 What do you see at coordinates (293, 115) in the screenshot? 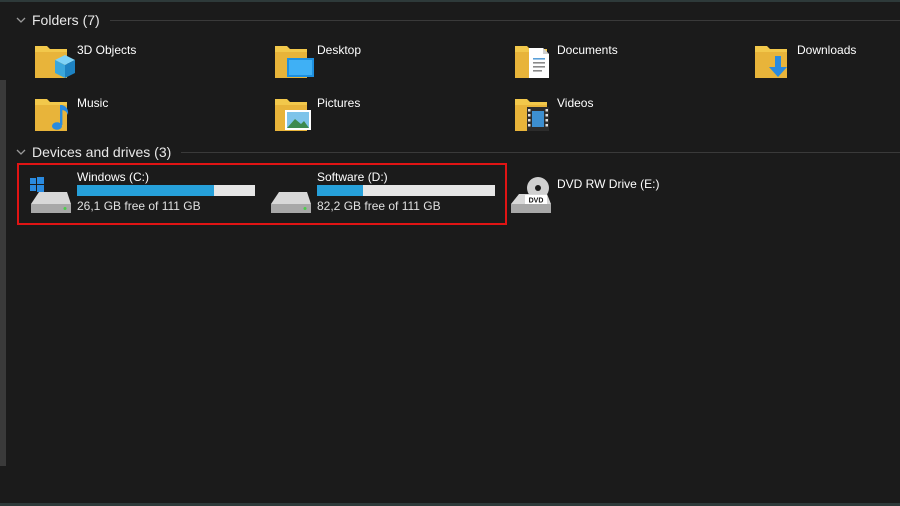
I see `pictures-folder-icon` at bounding box center [293, 115].